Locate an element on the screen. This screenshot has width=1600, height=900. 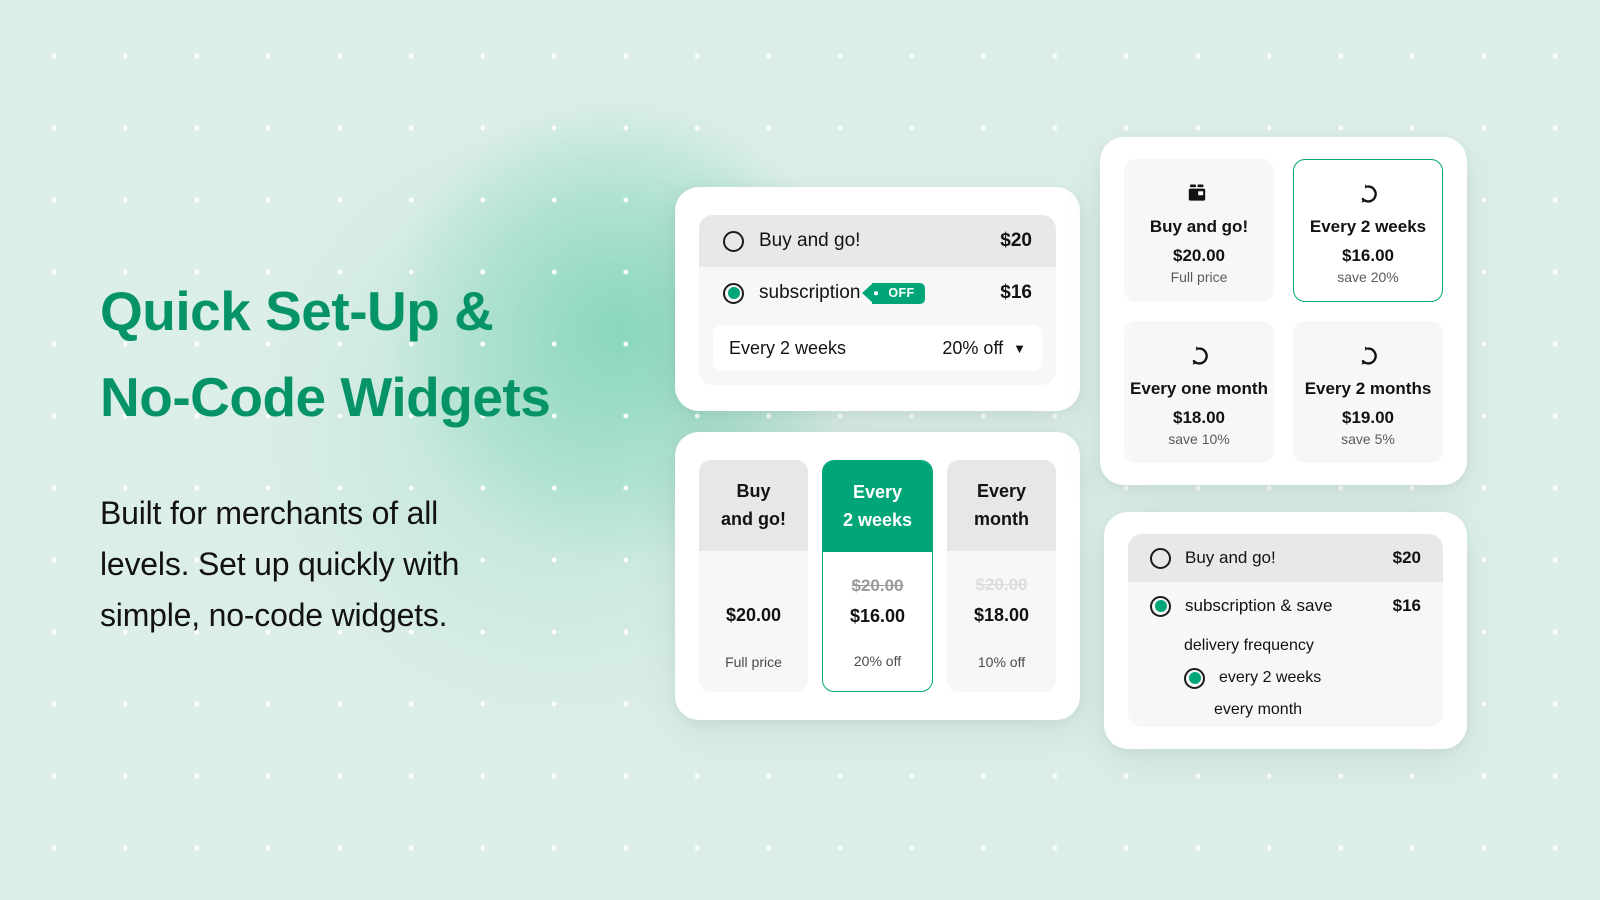
pricing-column-title-line-2: 2 weeks is located at coordinates (877, 520).